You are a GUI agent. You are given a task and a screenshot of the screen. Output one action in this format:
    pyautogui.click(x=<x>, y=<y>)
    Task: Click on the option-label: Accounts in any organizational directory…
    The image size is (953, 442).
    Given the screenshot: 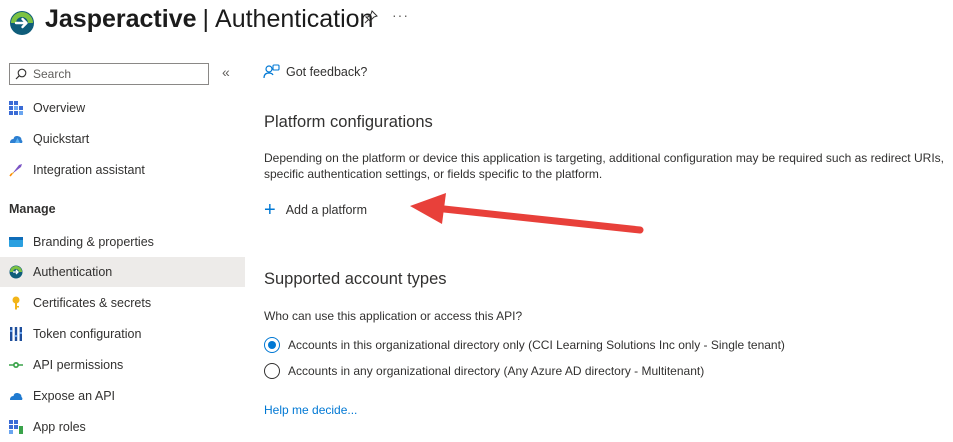 What is the action you would take?
    pyautogui.click(x=496, y=371)
    